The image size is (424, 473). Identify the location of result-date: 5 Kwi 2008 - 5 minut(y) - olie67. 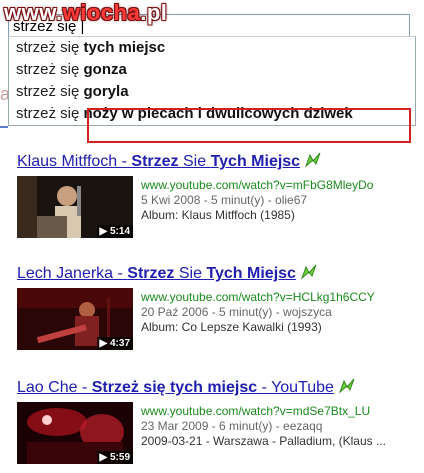
(224, 200).